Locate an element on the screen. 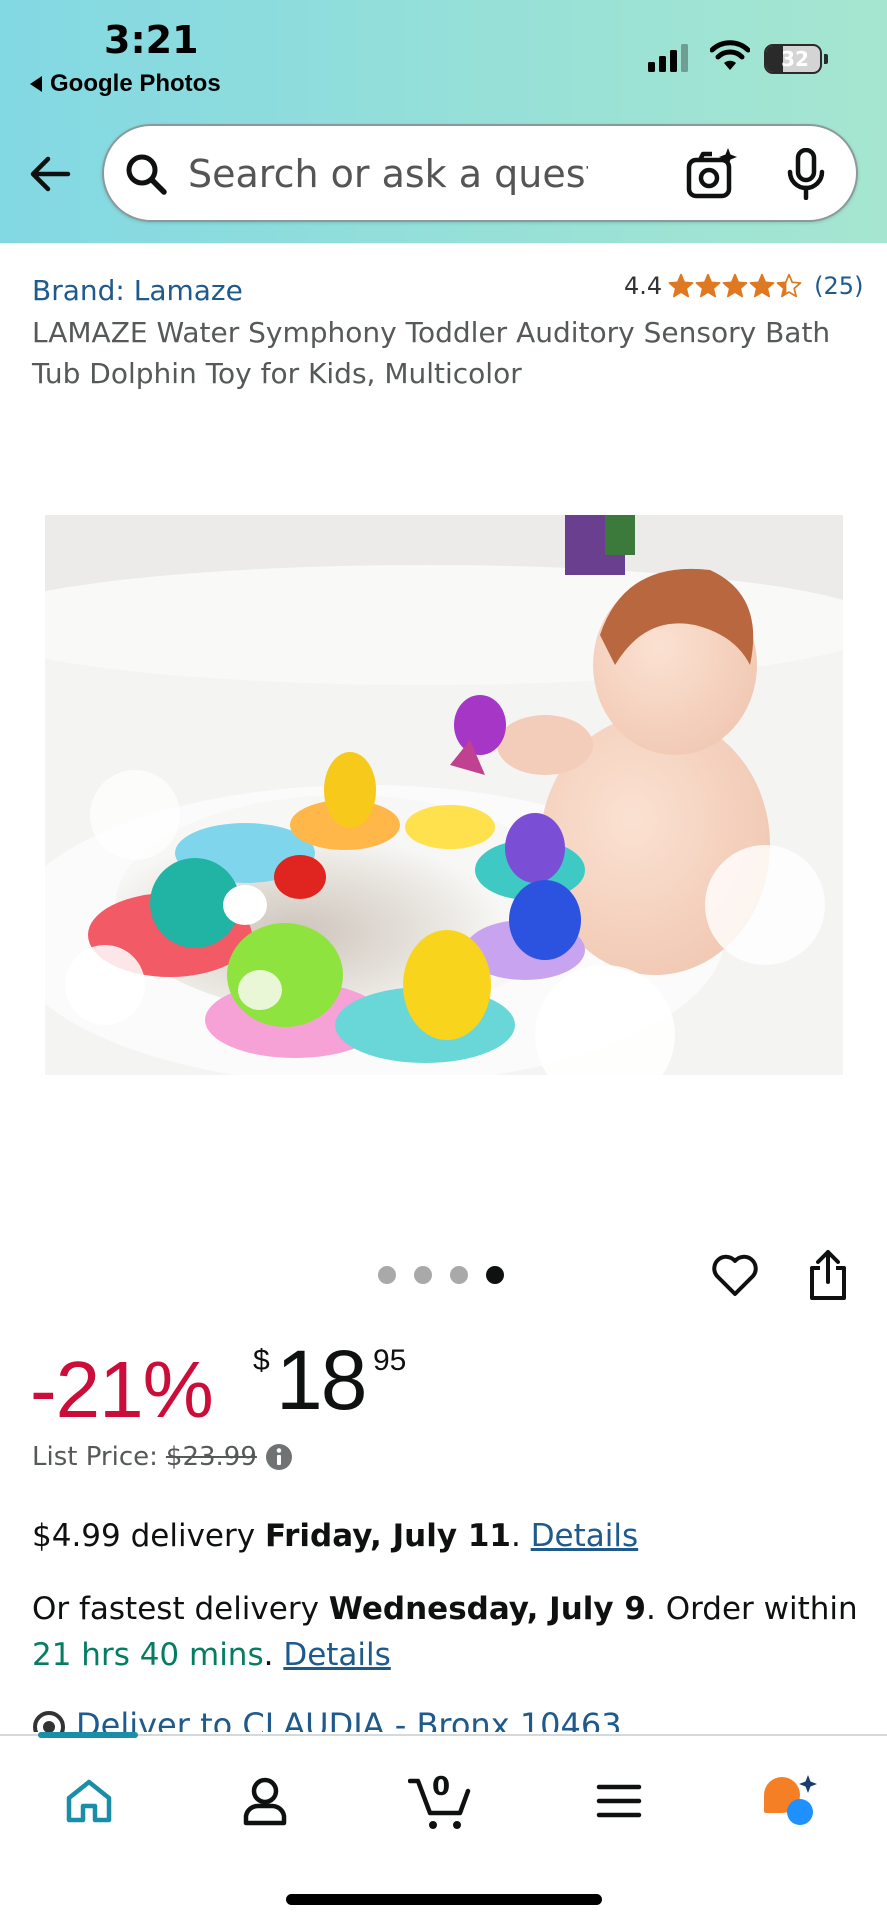 This screenshot has width=887, height=1920. bottom-nav-bar: 0 is located at coordinates (443, 1826).